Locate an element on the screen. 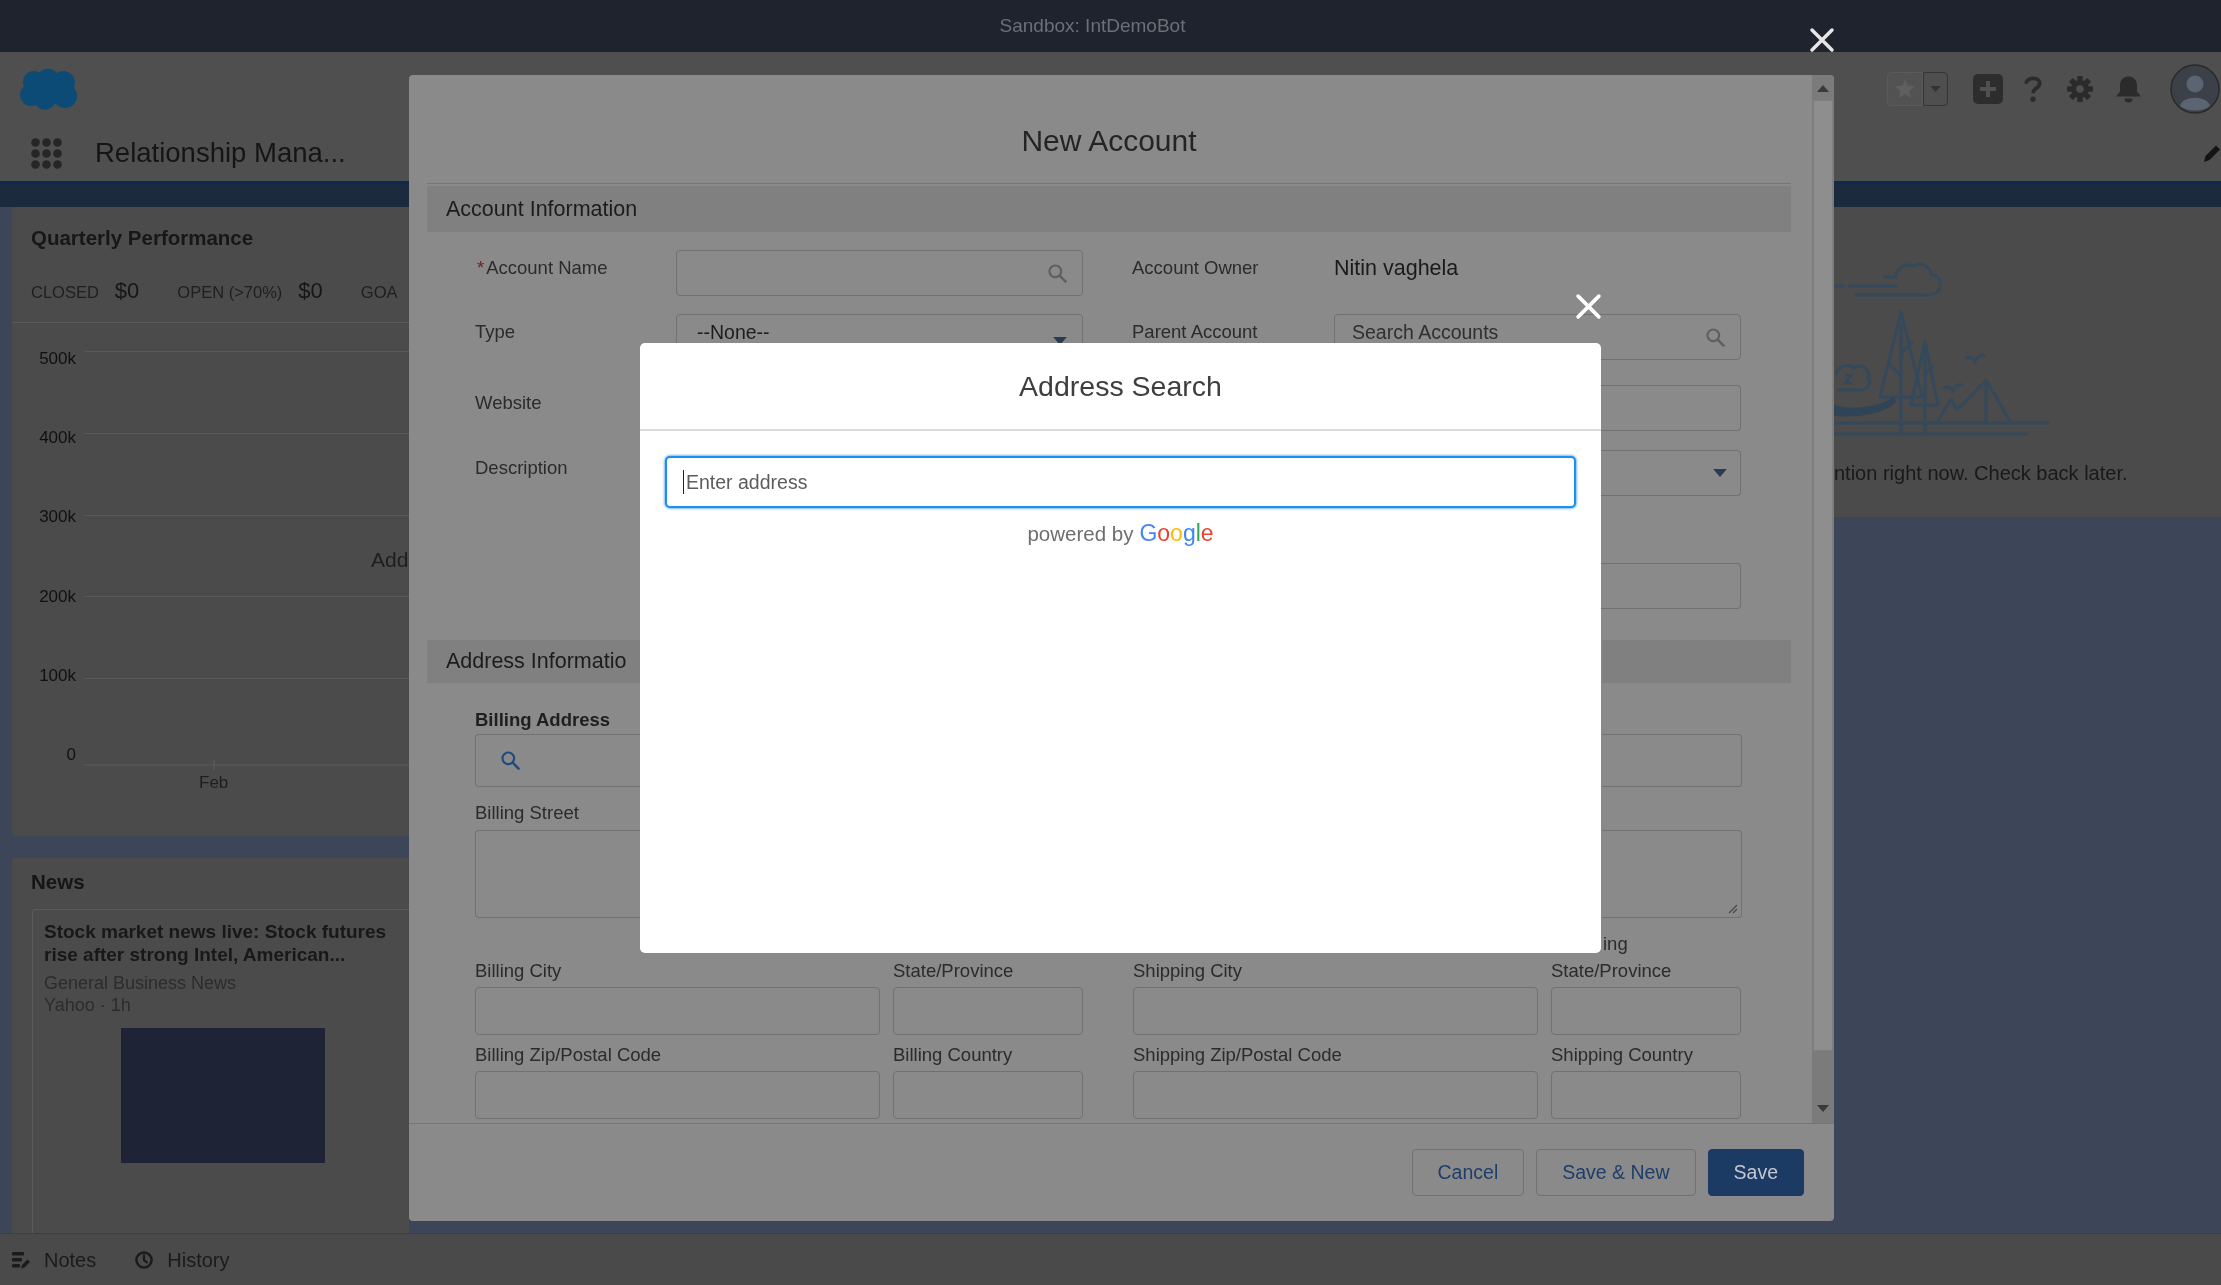  field-label: Shipping Zip/Postal Code is located at coordinates (1237, 1055).